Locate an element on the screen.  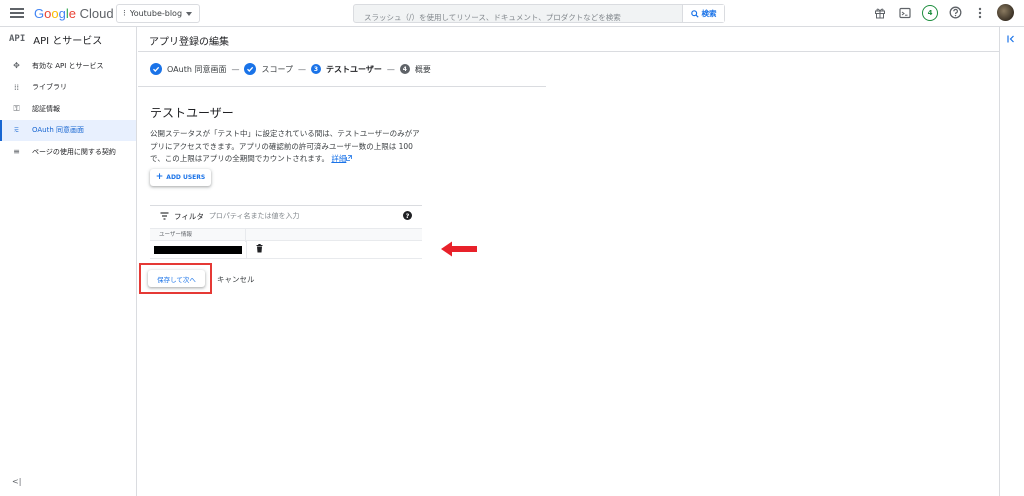
sidebar-item-enabled-apis: ✥ 有効な API とサービス is located at coordinates (68, 66).